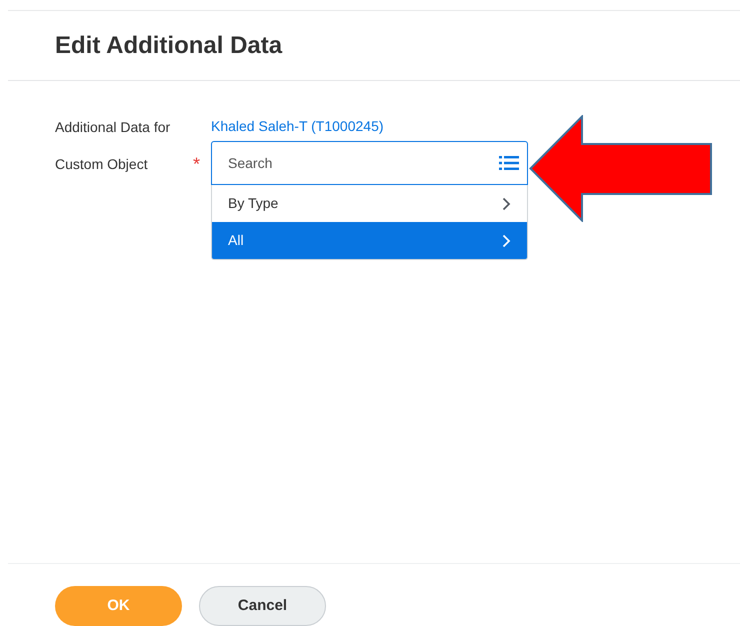  What do you see at coordinates (196, 164) in the screenshot?
I see `required-marker: *` at bounding box center [196, 164].